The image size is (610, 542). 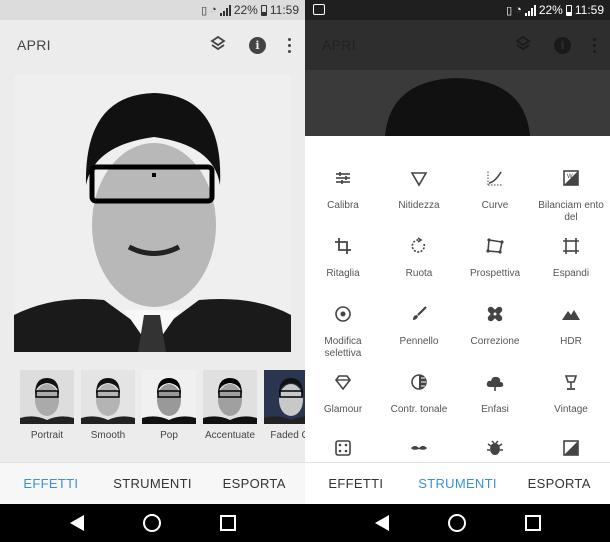 I want to click on tool-bug, so click(x=495, y=448).